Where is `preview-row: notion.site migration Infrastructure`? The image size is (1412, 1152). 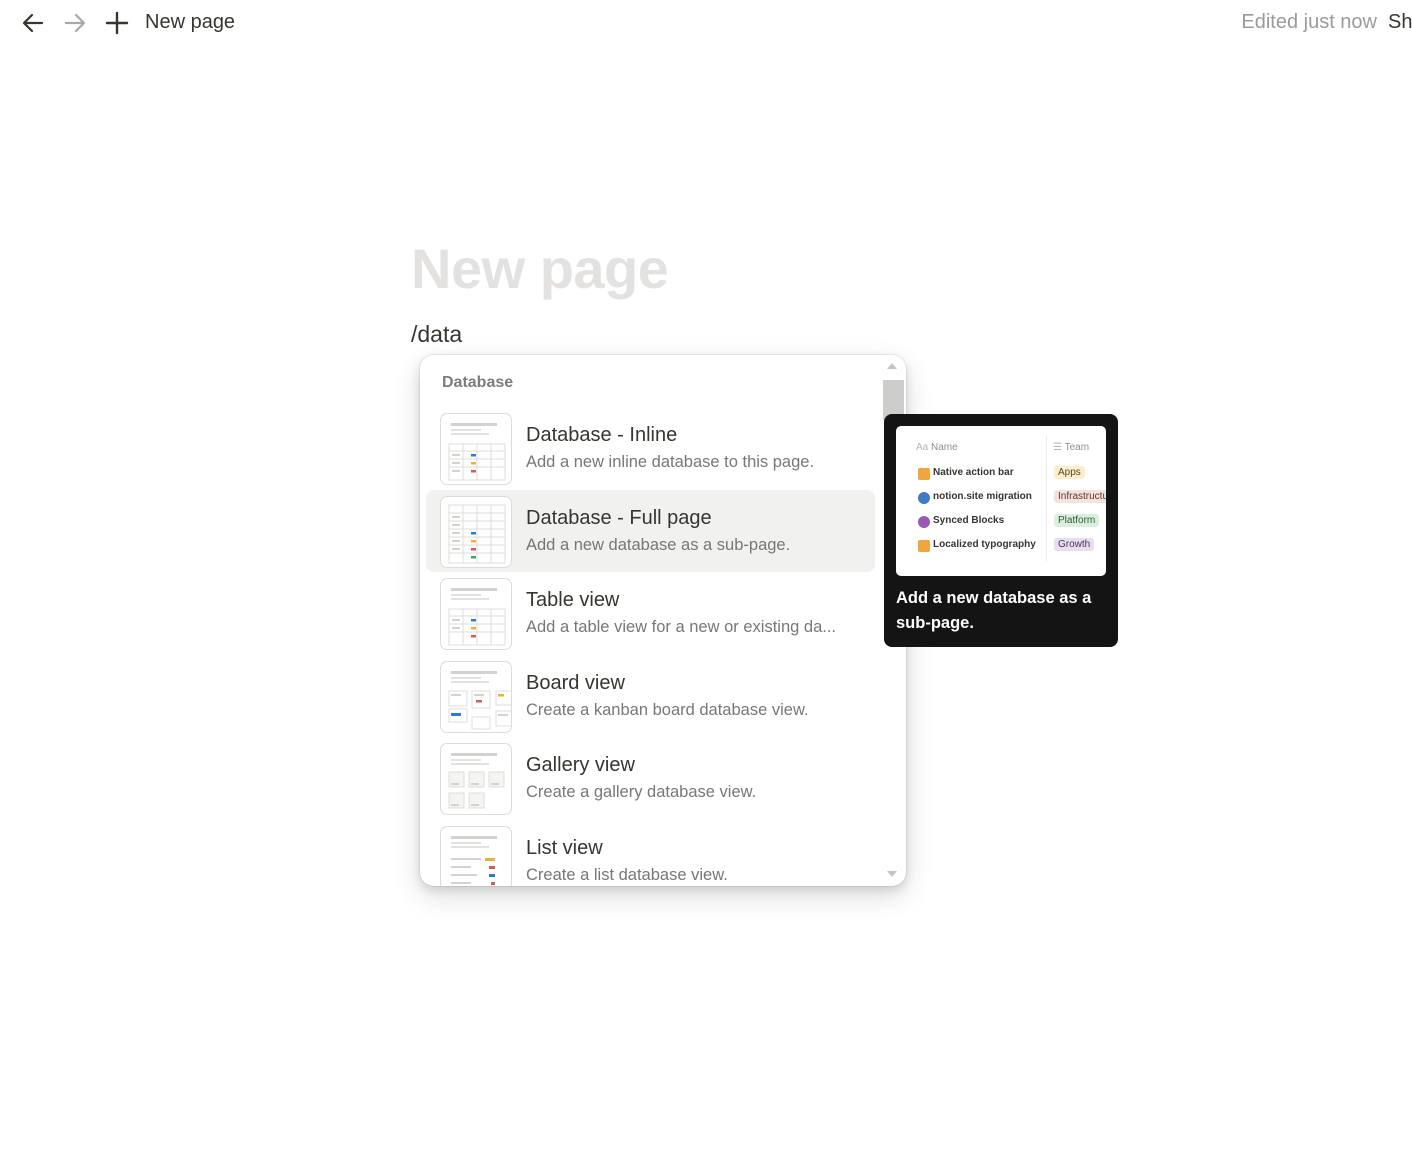
preview-row: notion.site migration Infrastructure is located at coordinates (1001, 497).